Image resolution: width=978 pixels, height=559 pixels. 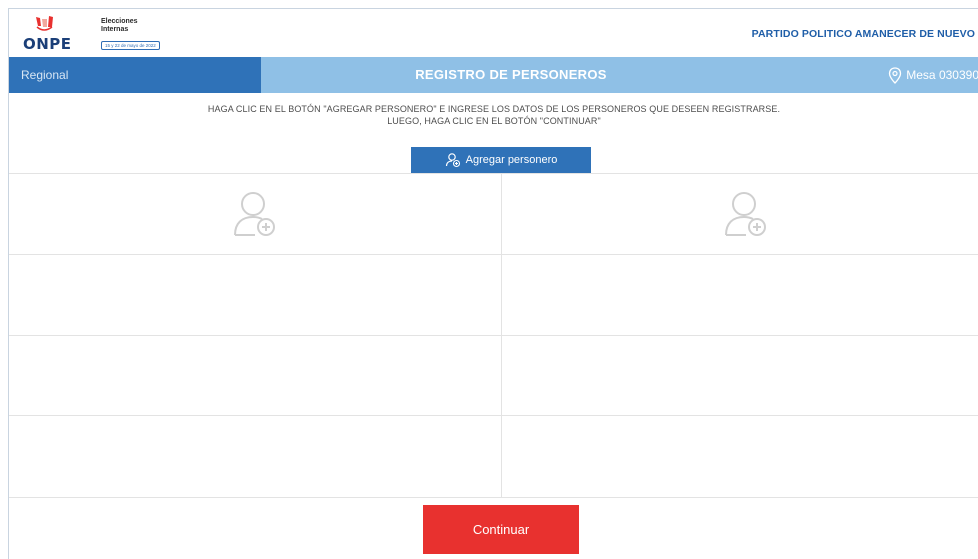 I want to click on add-personero-label: Agregar personero, so click(x=511, y=160).